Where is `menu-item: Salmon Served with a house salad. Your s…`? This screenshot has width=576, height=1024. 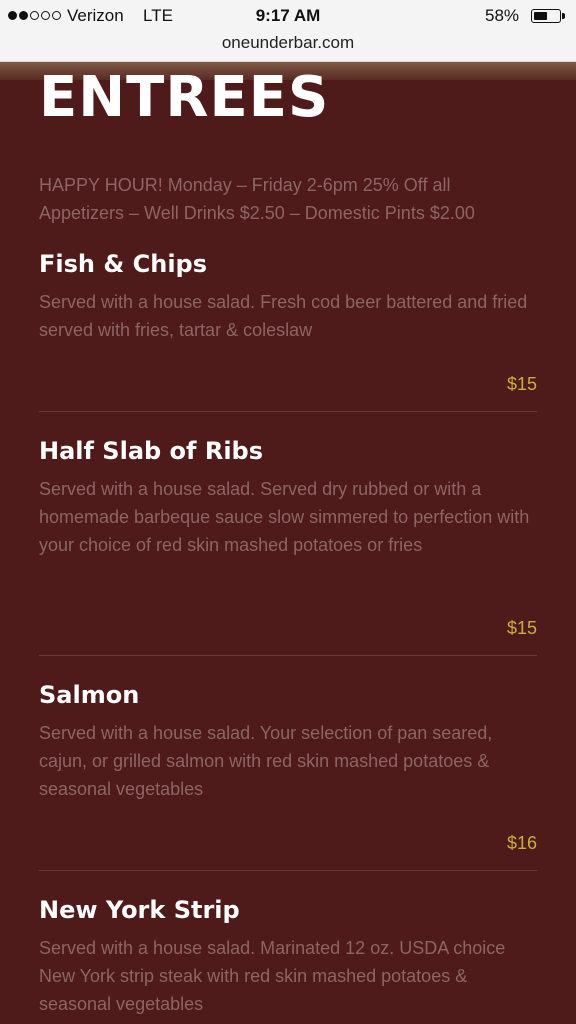 menu-item: Salmon Served with a house salad. Your s… is located at coordinates (288, 741).